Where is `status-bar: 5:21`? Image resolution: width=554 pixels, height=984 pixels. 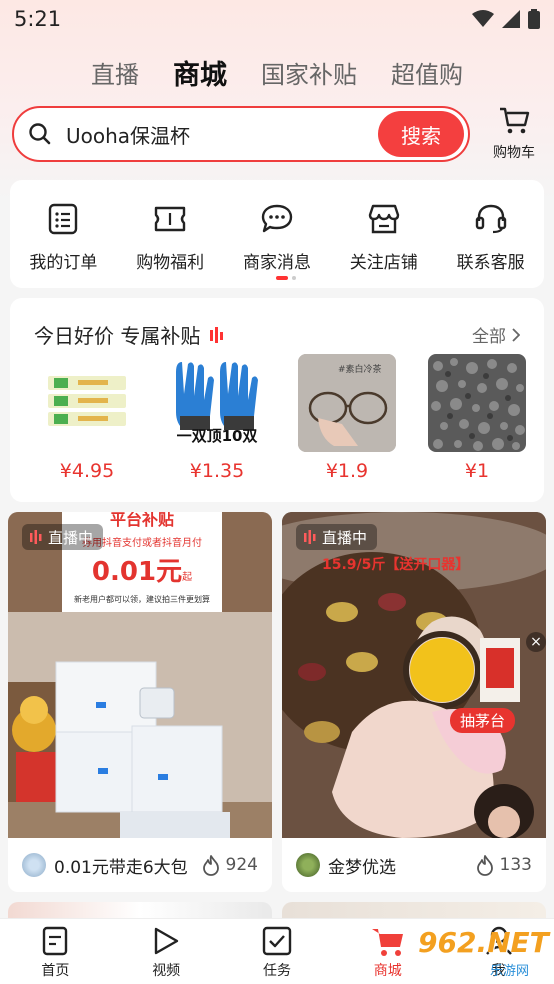 status-bar: 5:21 is located at coordinates (277, 19).